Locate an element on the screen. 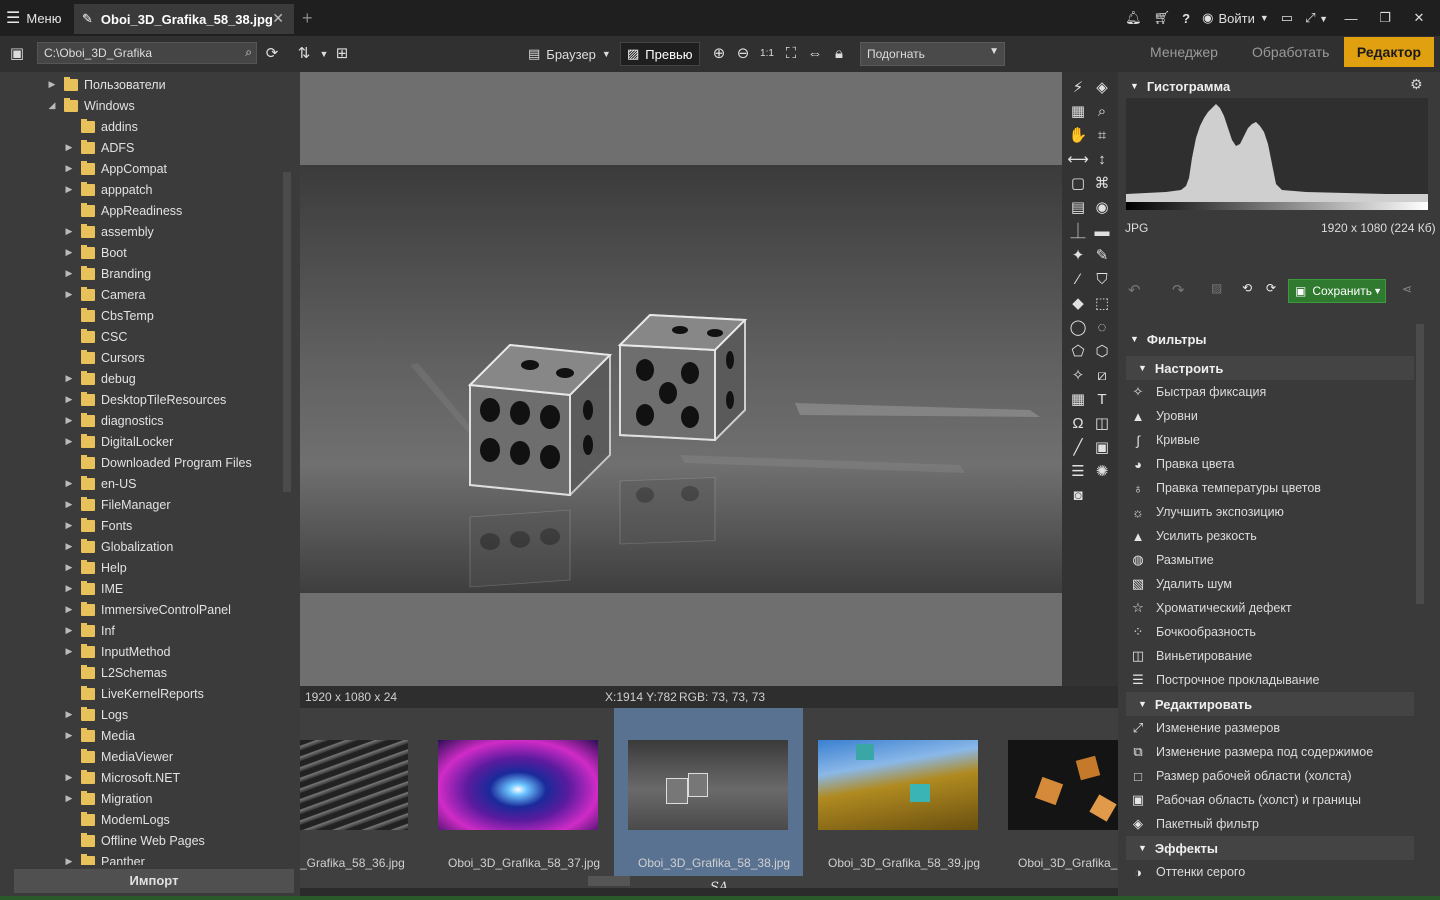 This screenshot has height=900, width=1440. filter-group-header: ▼ Редактировать is located at coordinates (1270, 704).